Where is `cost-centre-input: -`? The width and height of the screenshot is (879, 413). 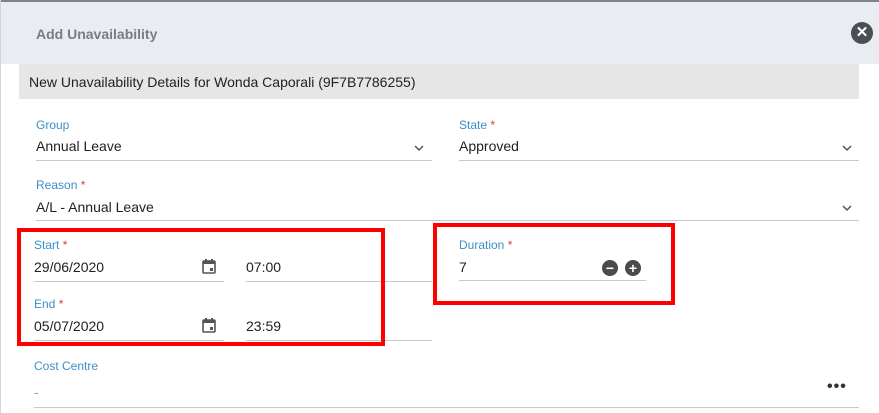
cost-centre-input: - is located at coordinates (36, 392).